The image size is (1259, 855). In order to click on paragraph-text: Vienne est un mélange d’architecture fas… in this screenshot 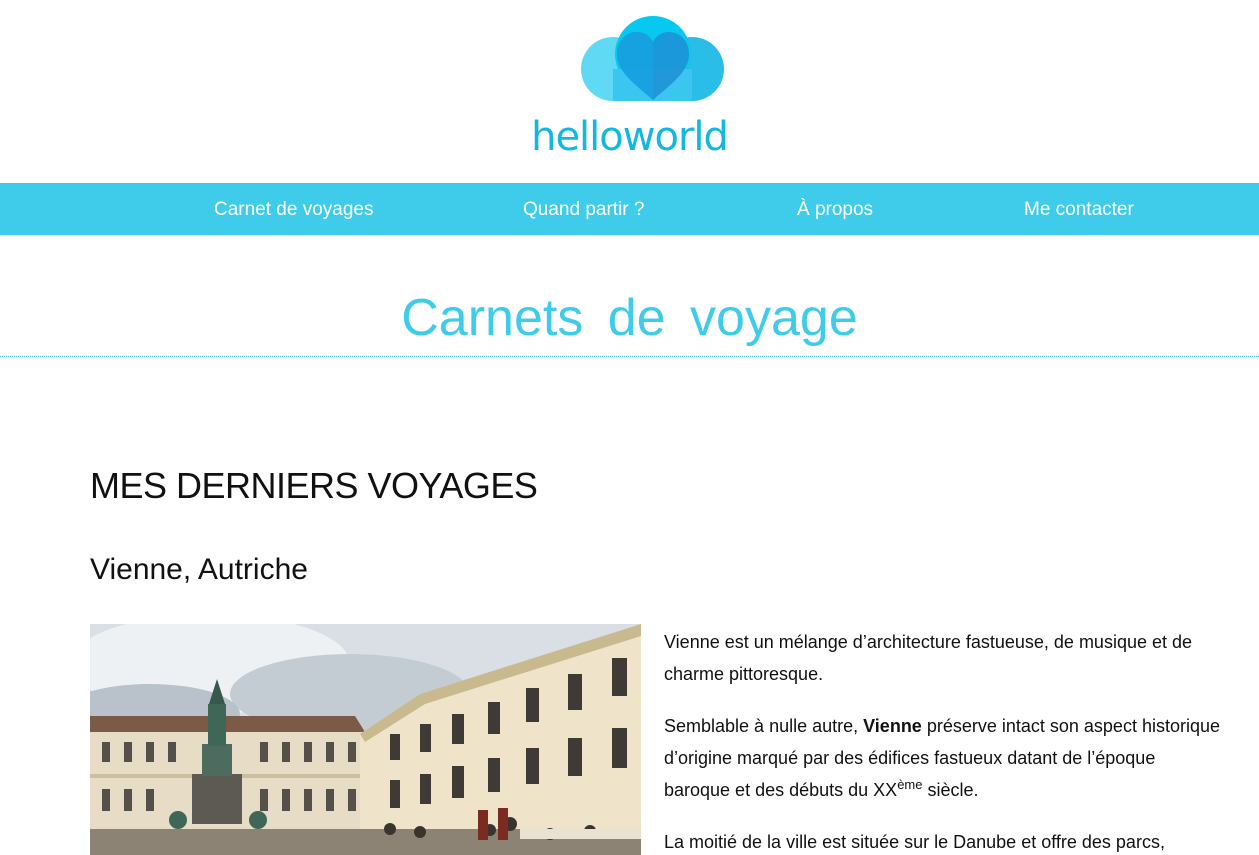, I will do `click(928, 658)`.